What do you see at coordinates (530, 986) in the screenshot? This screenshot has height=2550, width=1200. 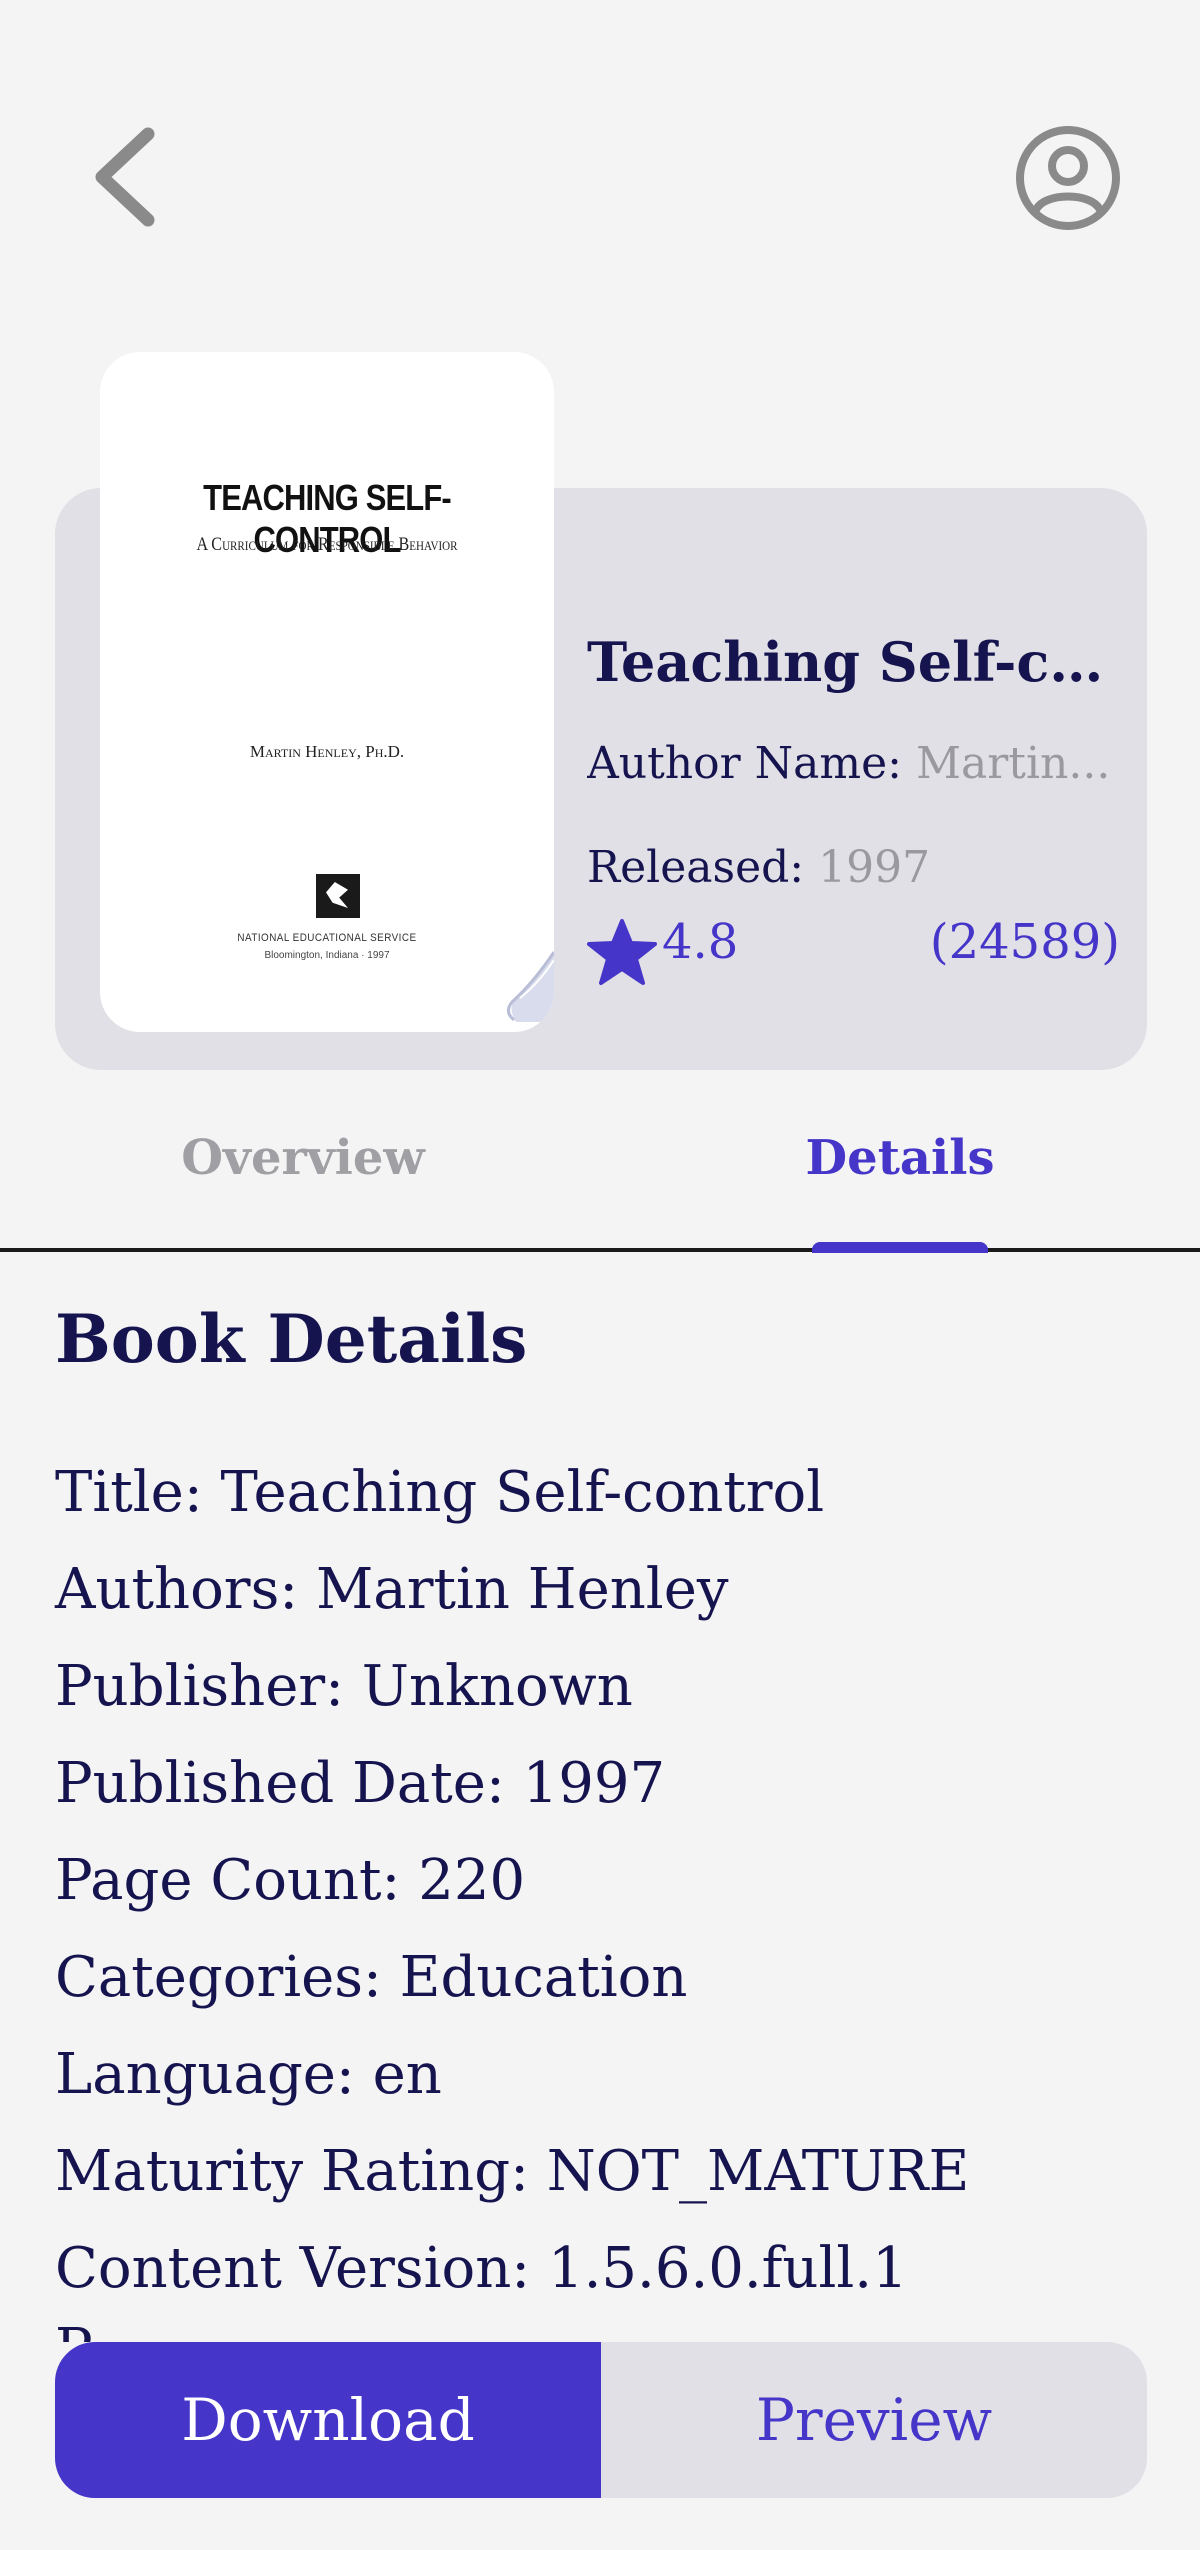 I see `page-curl-icon` at bounding box center [530, 986].